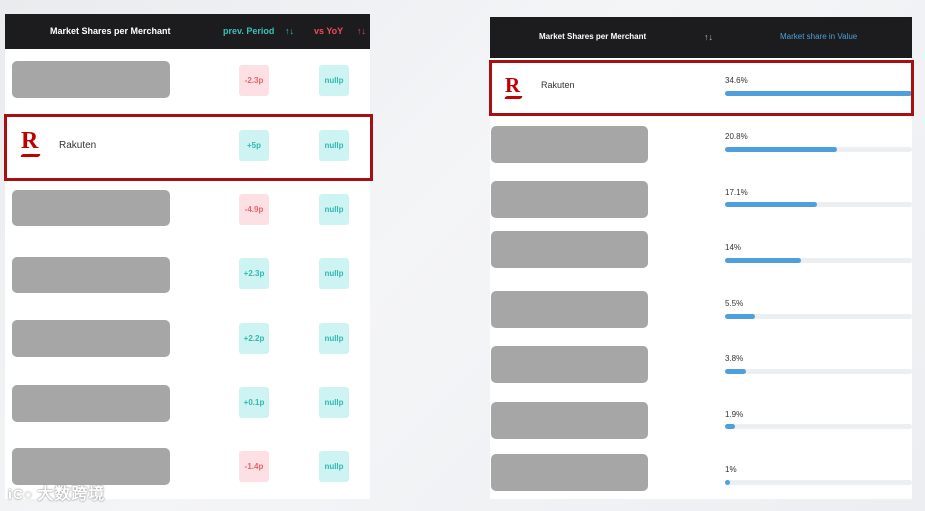  What do you see at coordinates (254, 338) in the screenshot?
I see `prev-period-badge: +2.2p` at bounding box center [254, 338].